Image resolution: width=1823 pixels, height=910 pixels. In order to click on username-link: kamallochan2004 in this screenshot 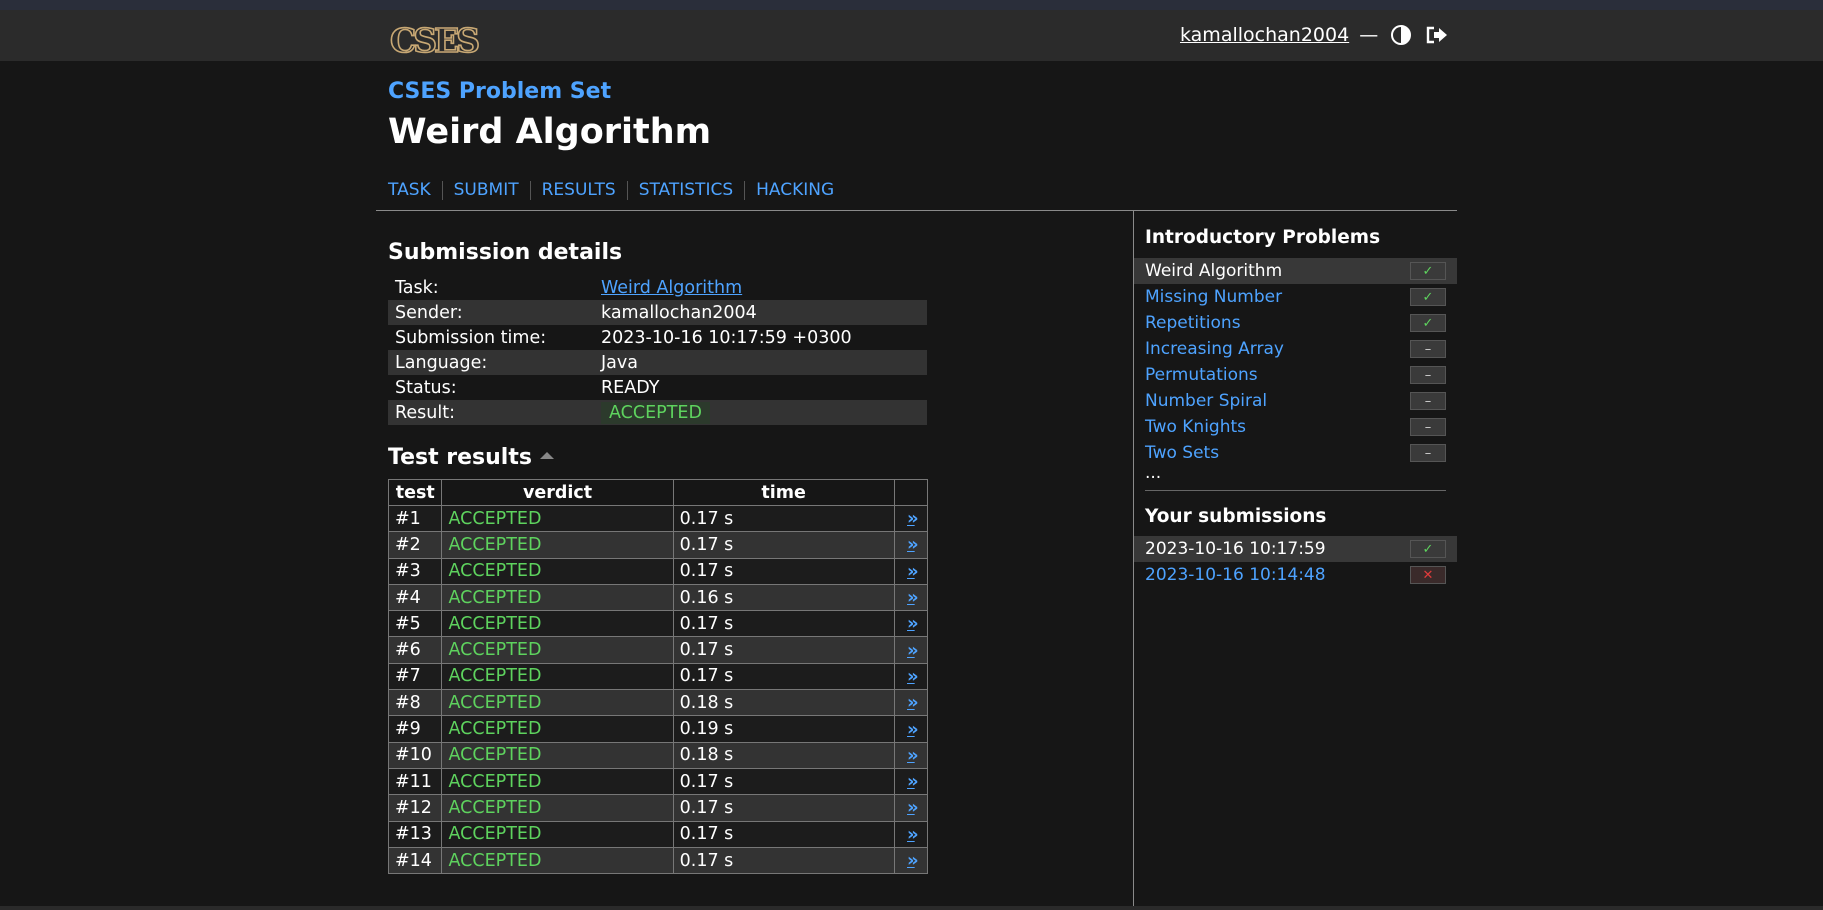, I will do `click(1264, 35)`.